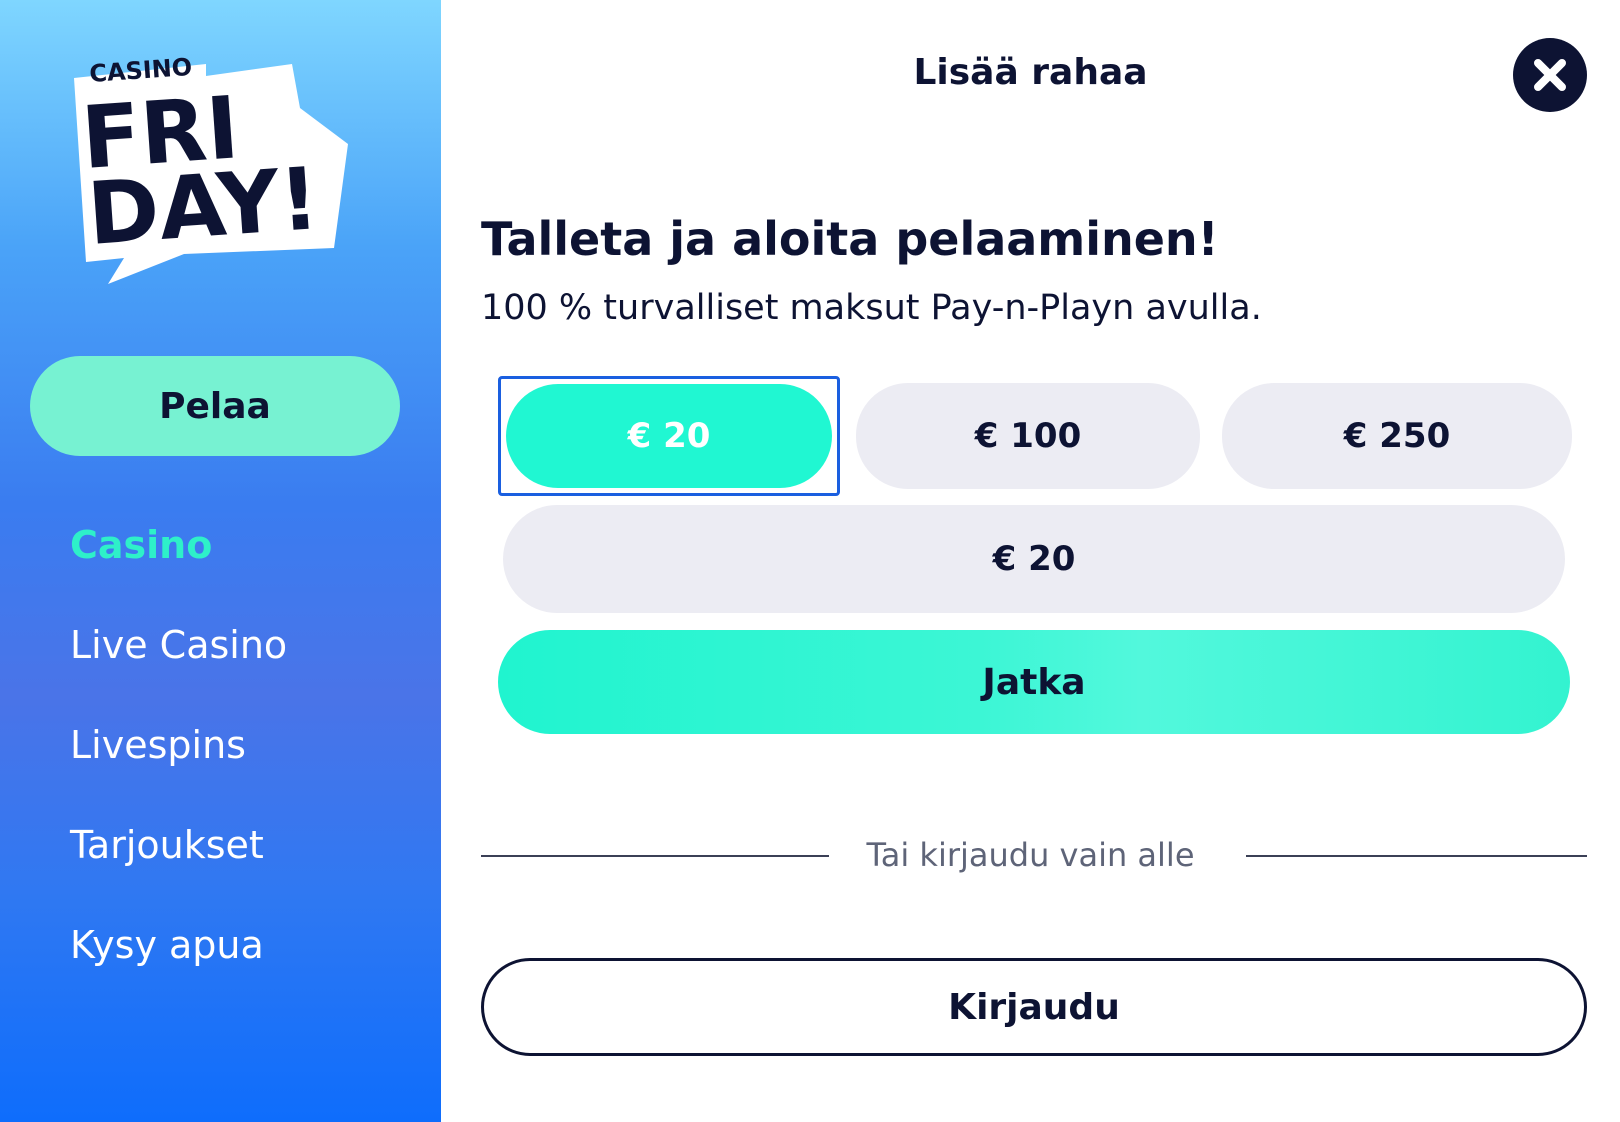  Describe the element at coordinates (1397, 436) in the screenshot. I see `amount-option-250: € 250` at that location.